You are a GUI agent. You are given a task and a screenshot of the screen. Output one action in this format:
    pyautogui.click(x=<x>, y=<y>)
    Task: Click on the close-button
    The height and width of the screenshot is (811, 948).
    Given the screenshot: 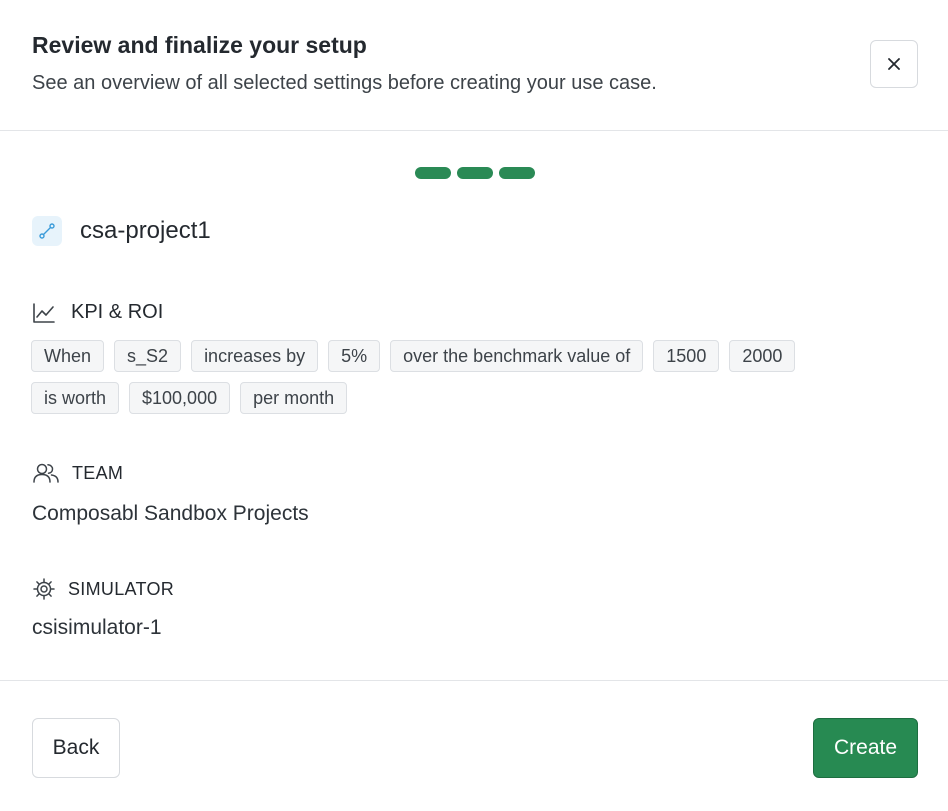 What is the action you would take?
    pyautogui.click(x=894, y=64)
    